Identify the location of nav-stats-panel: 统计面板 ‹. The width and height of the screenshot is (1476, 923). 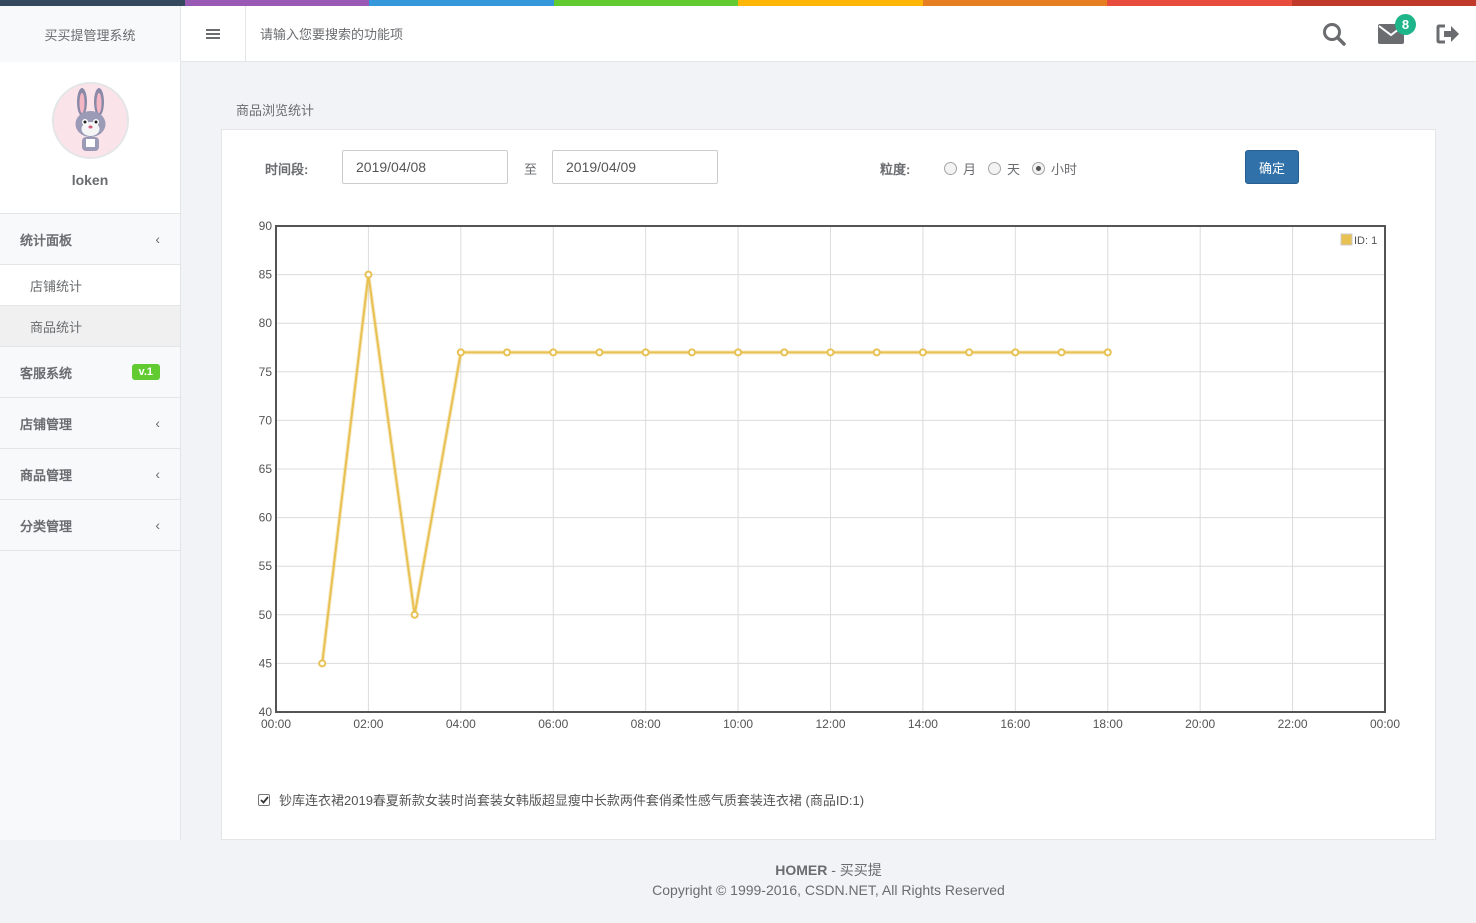
(90, 239).